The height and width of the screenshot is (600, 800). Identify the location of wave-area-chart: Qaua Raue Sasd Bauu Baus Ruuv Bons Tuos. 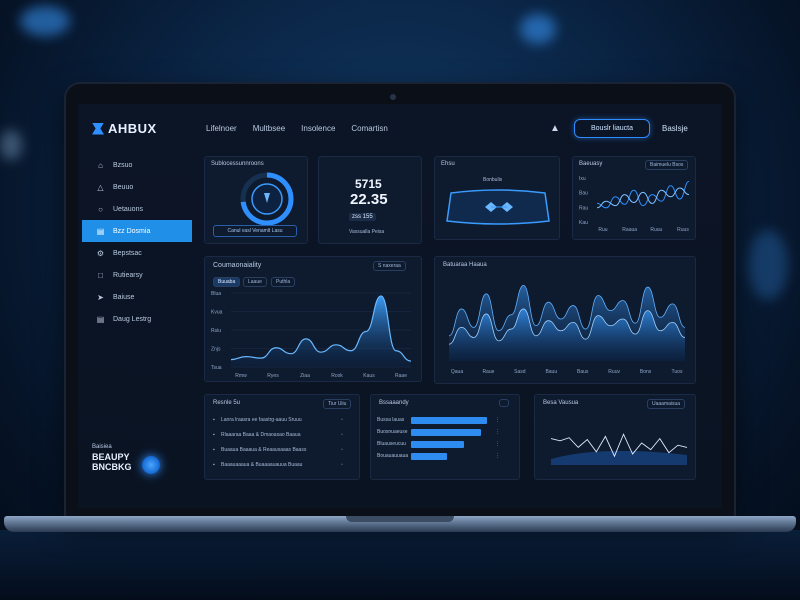
(567, 329).